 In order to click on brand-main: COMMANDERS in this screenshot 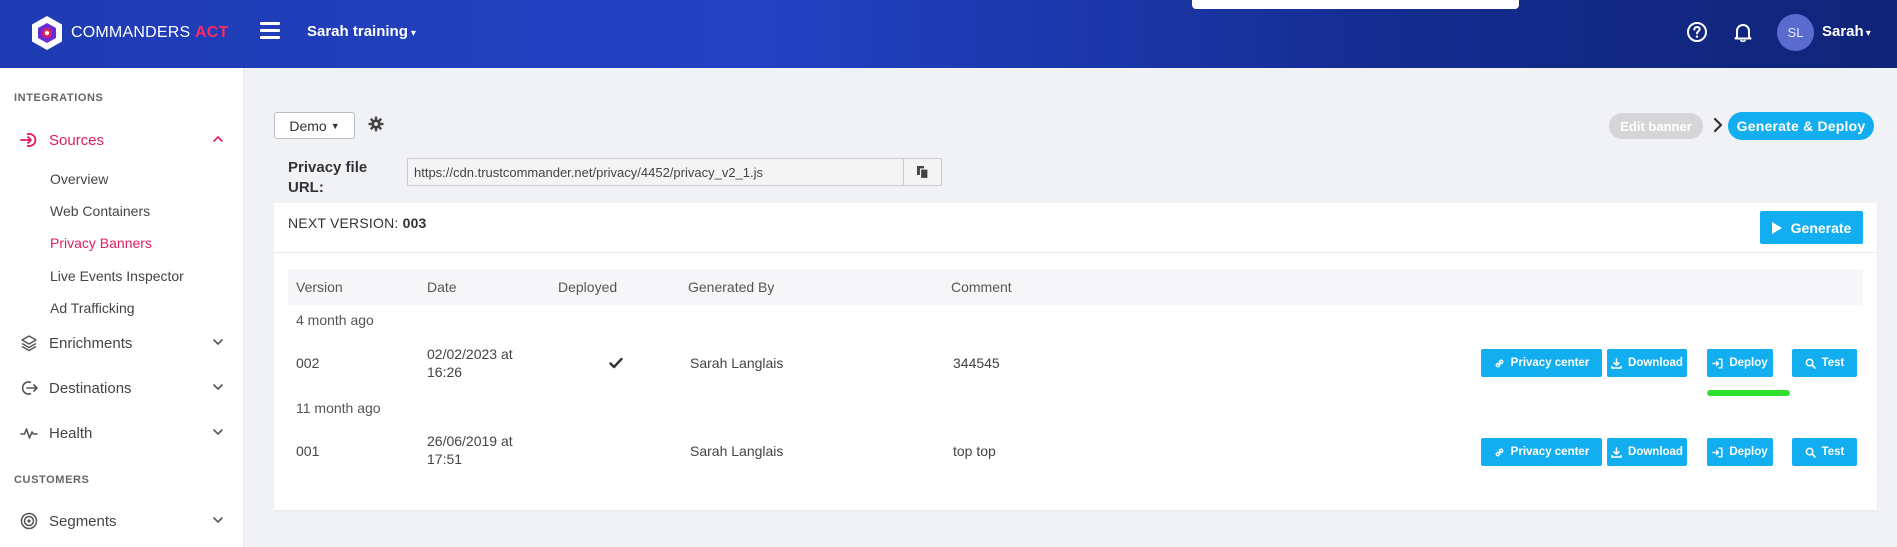, I will do `click(131, 32)`.